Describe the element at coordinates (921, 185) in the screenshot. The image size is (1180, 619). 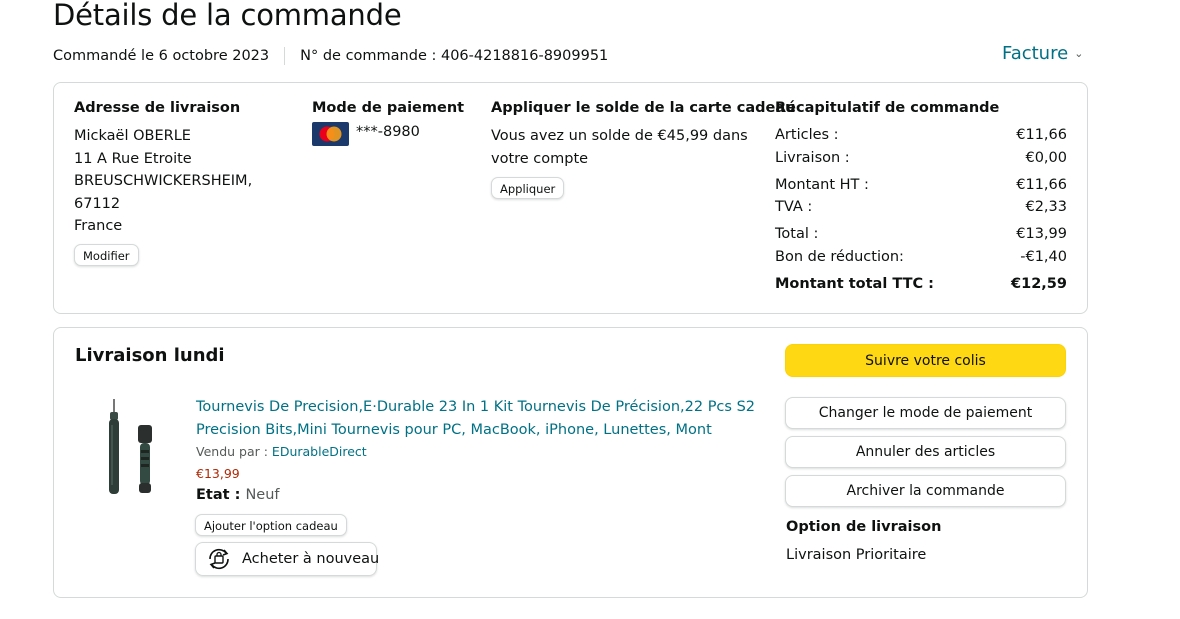
I see `summary-row: Montant HT : €11,66` at that location.